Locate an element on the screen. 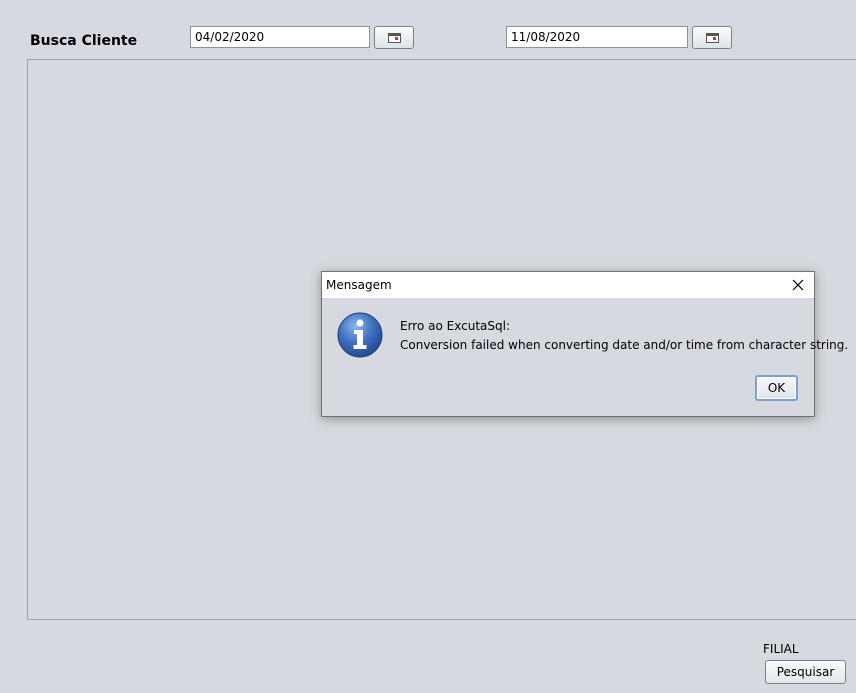 The width and height of the screenshot is (856, 693). info-icon is located at coordinates (360, 335).